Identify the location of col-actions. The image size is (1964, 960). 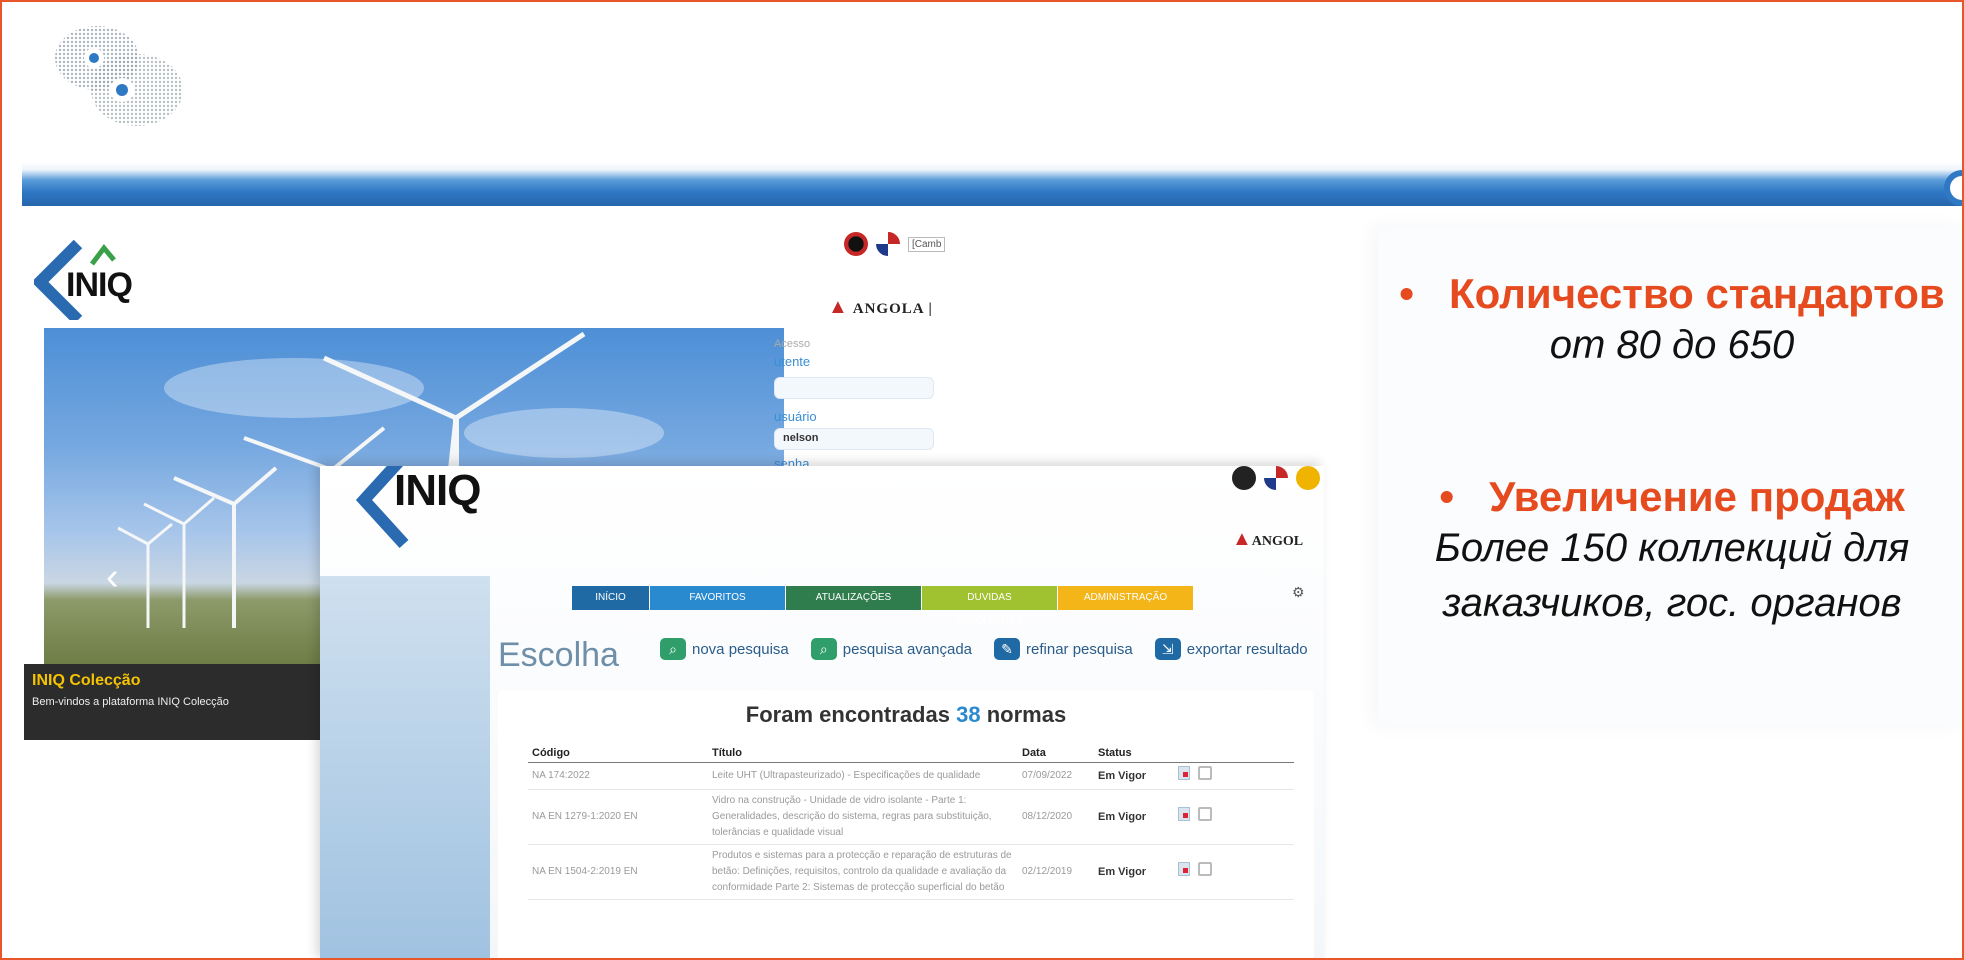
(1234, 753).